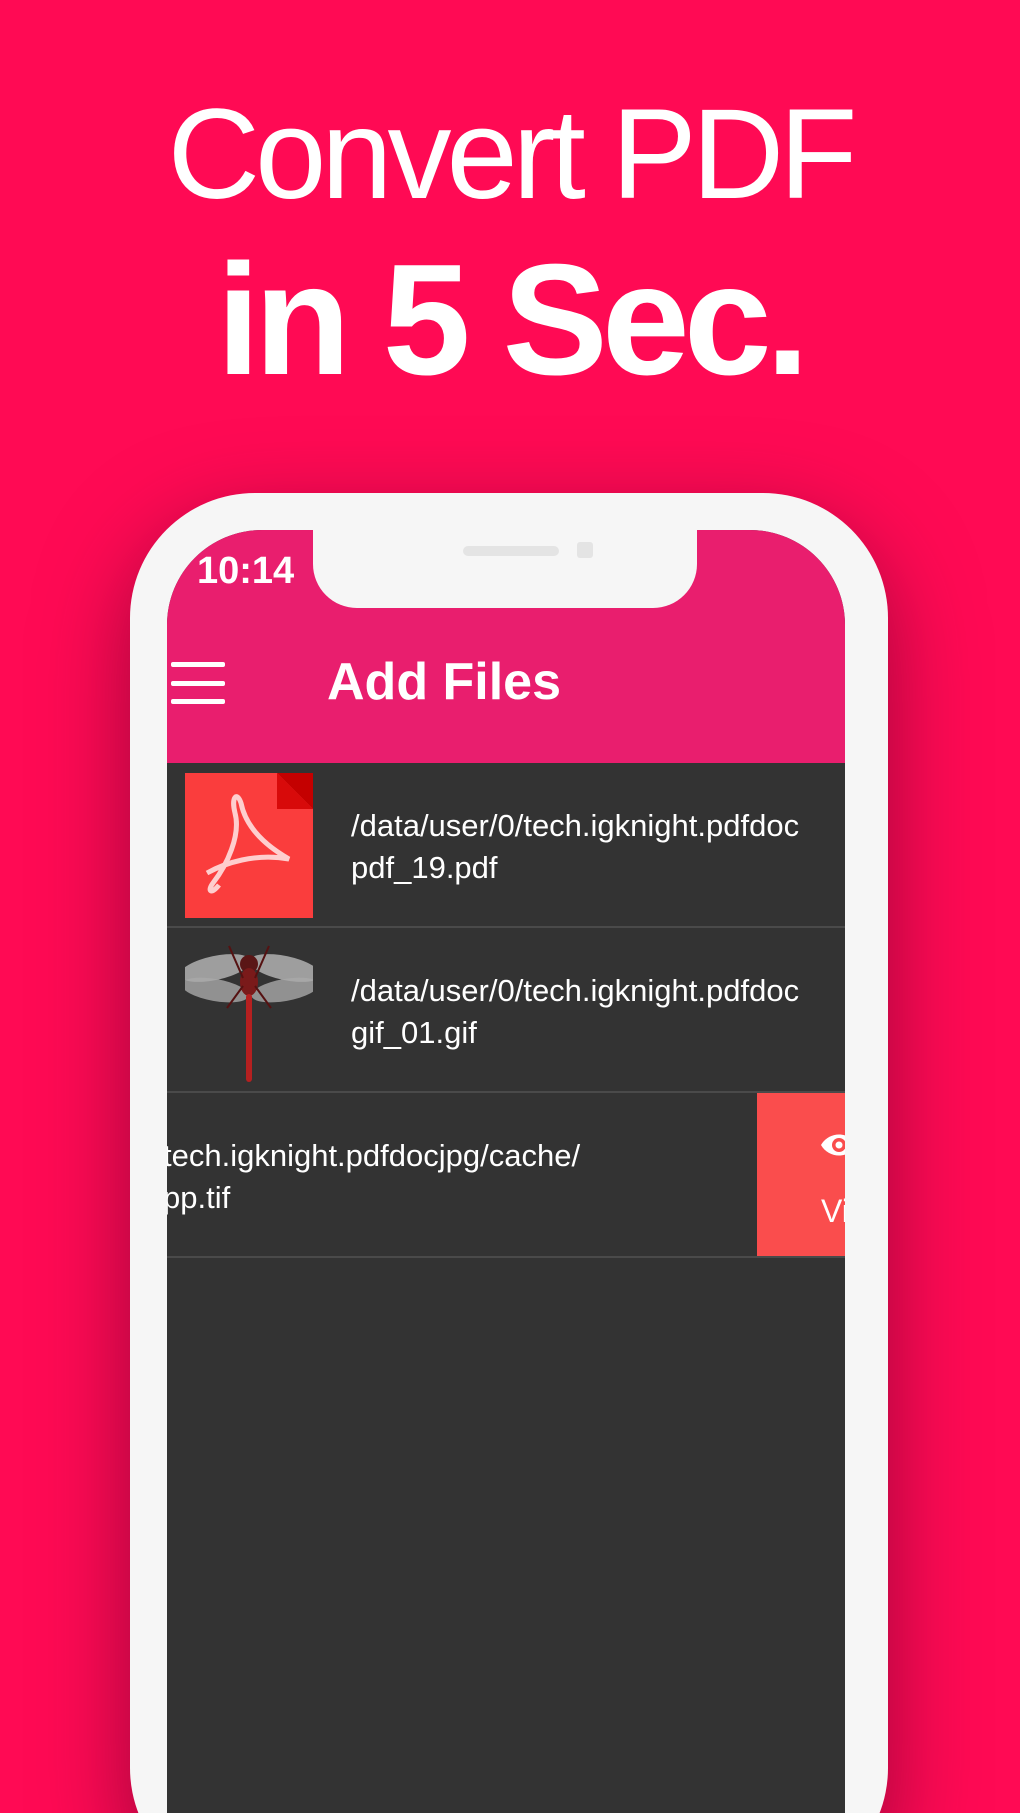 The image size is (1020, 1813). I want to click on file-path: tech.igknight.pdfdocjpg/cache/ pp.tif, so click(374, 1176).